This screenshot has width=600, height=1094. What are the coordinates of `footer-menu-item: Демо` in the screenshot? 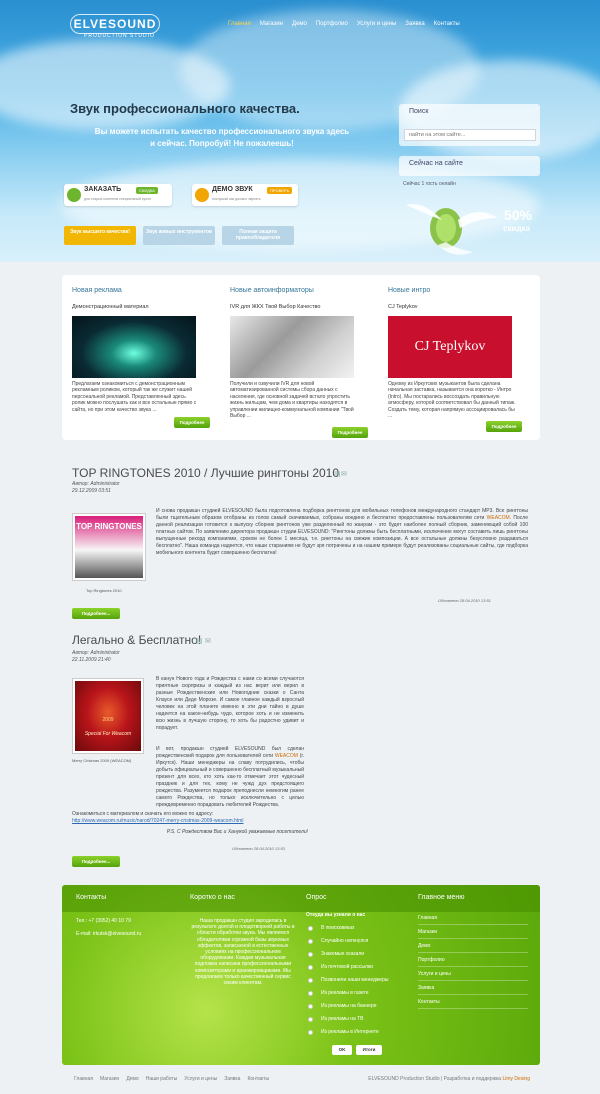 It's located at (473, 947).